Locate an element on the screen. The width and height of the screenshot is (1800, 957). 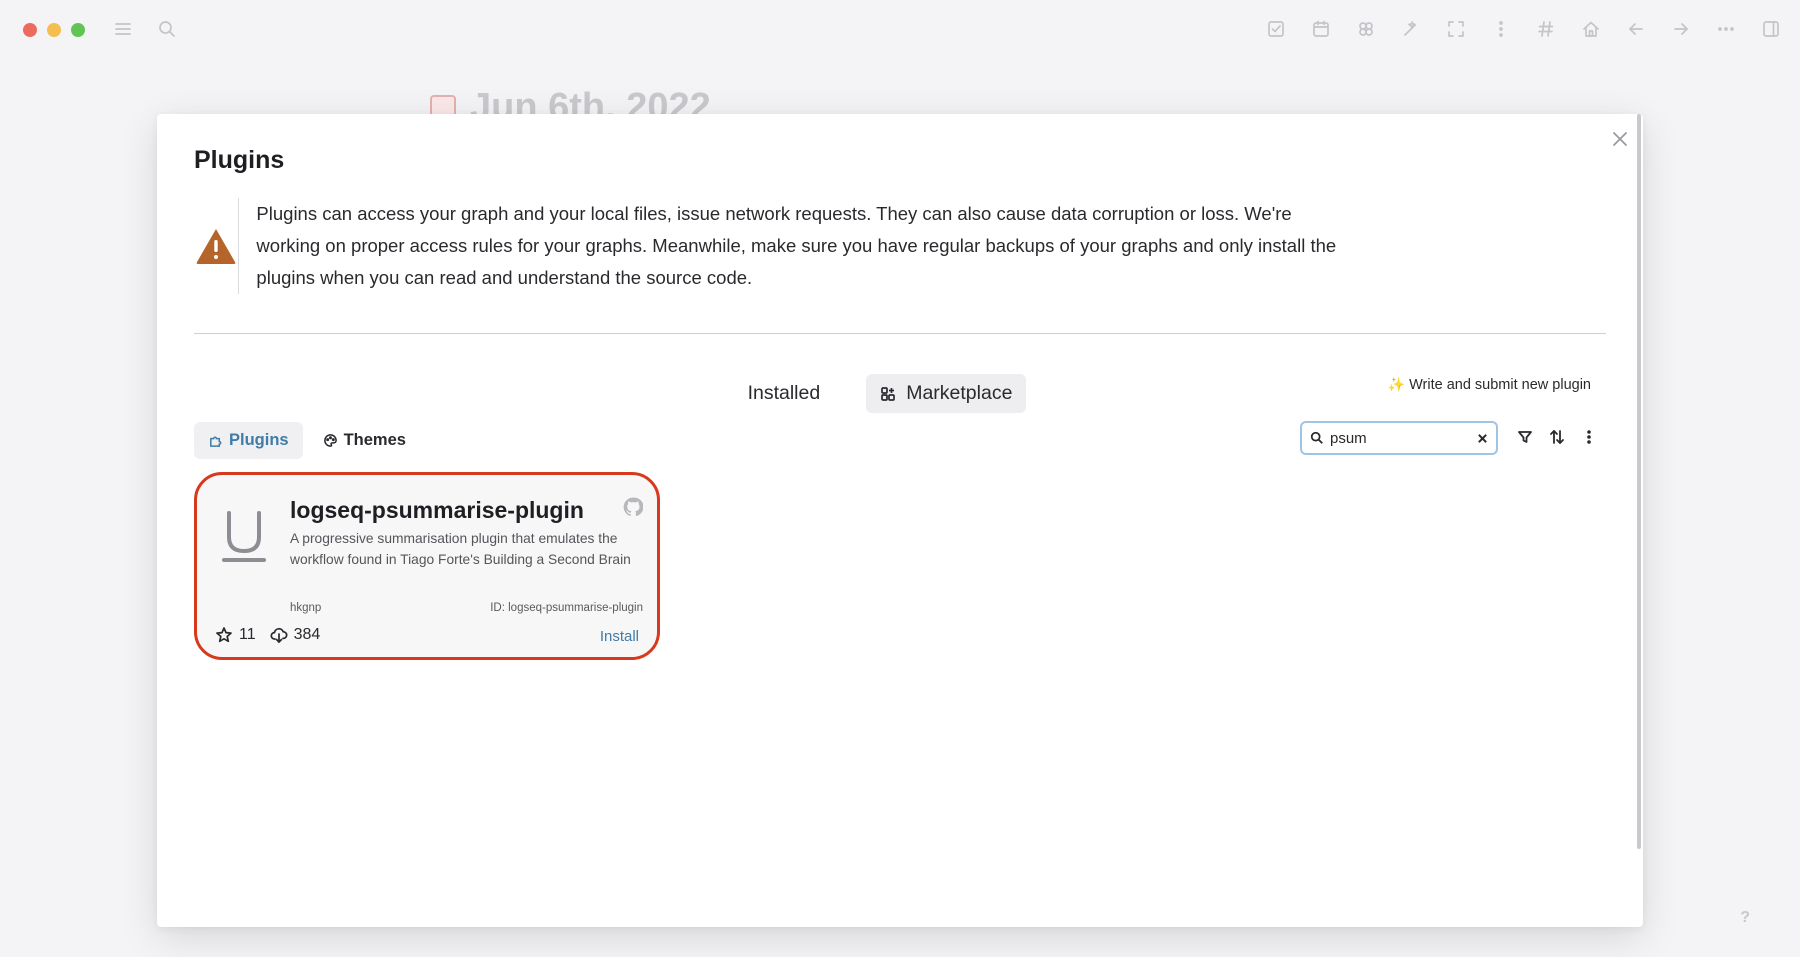
tab-marketplace: Marketplace is located at coordinates (946, 393).